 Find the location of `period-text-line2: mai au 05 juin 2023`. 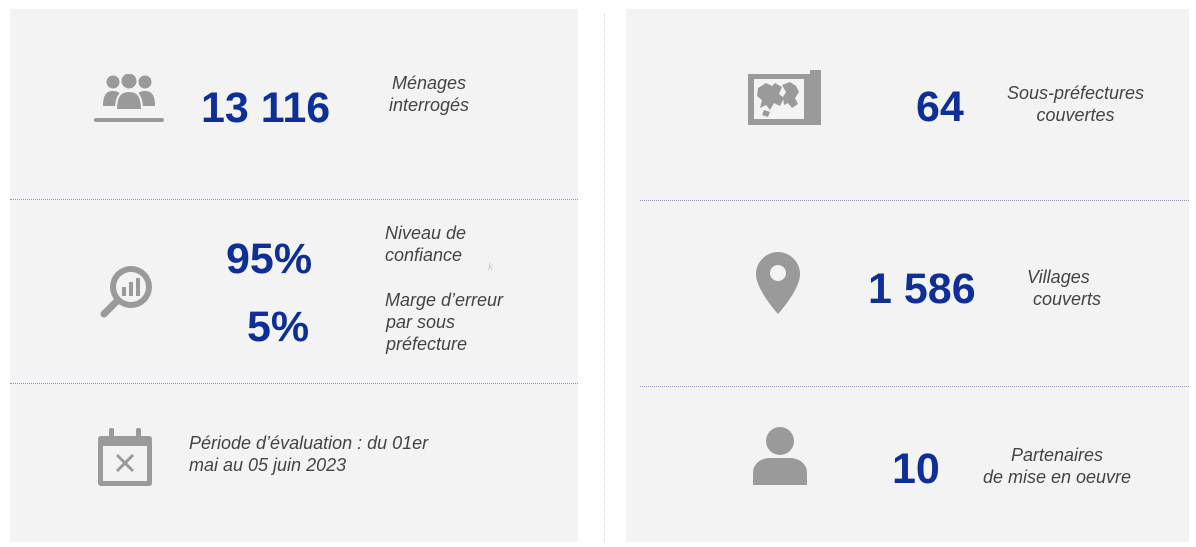

period-text-line2: mai au 05 juin 2023 is located at coordinates (268, 465).